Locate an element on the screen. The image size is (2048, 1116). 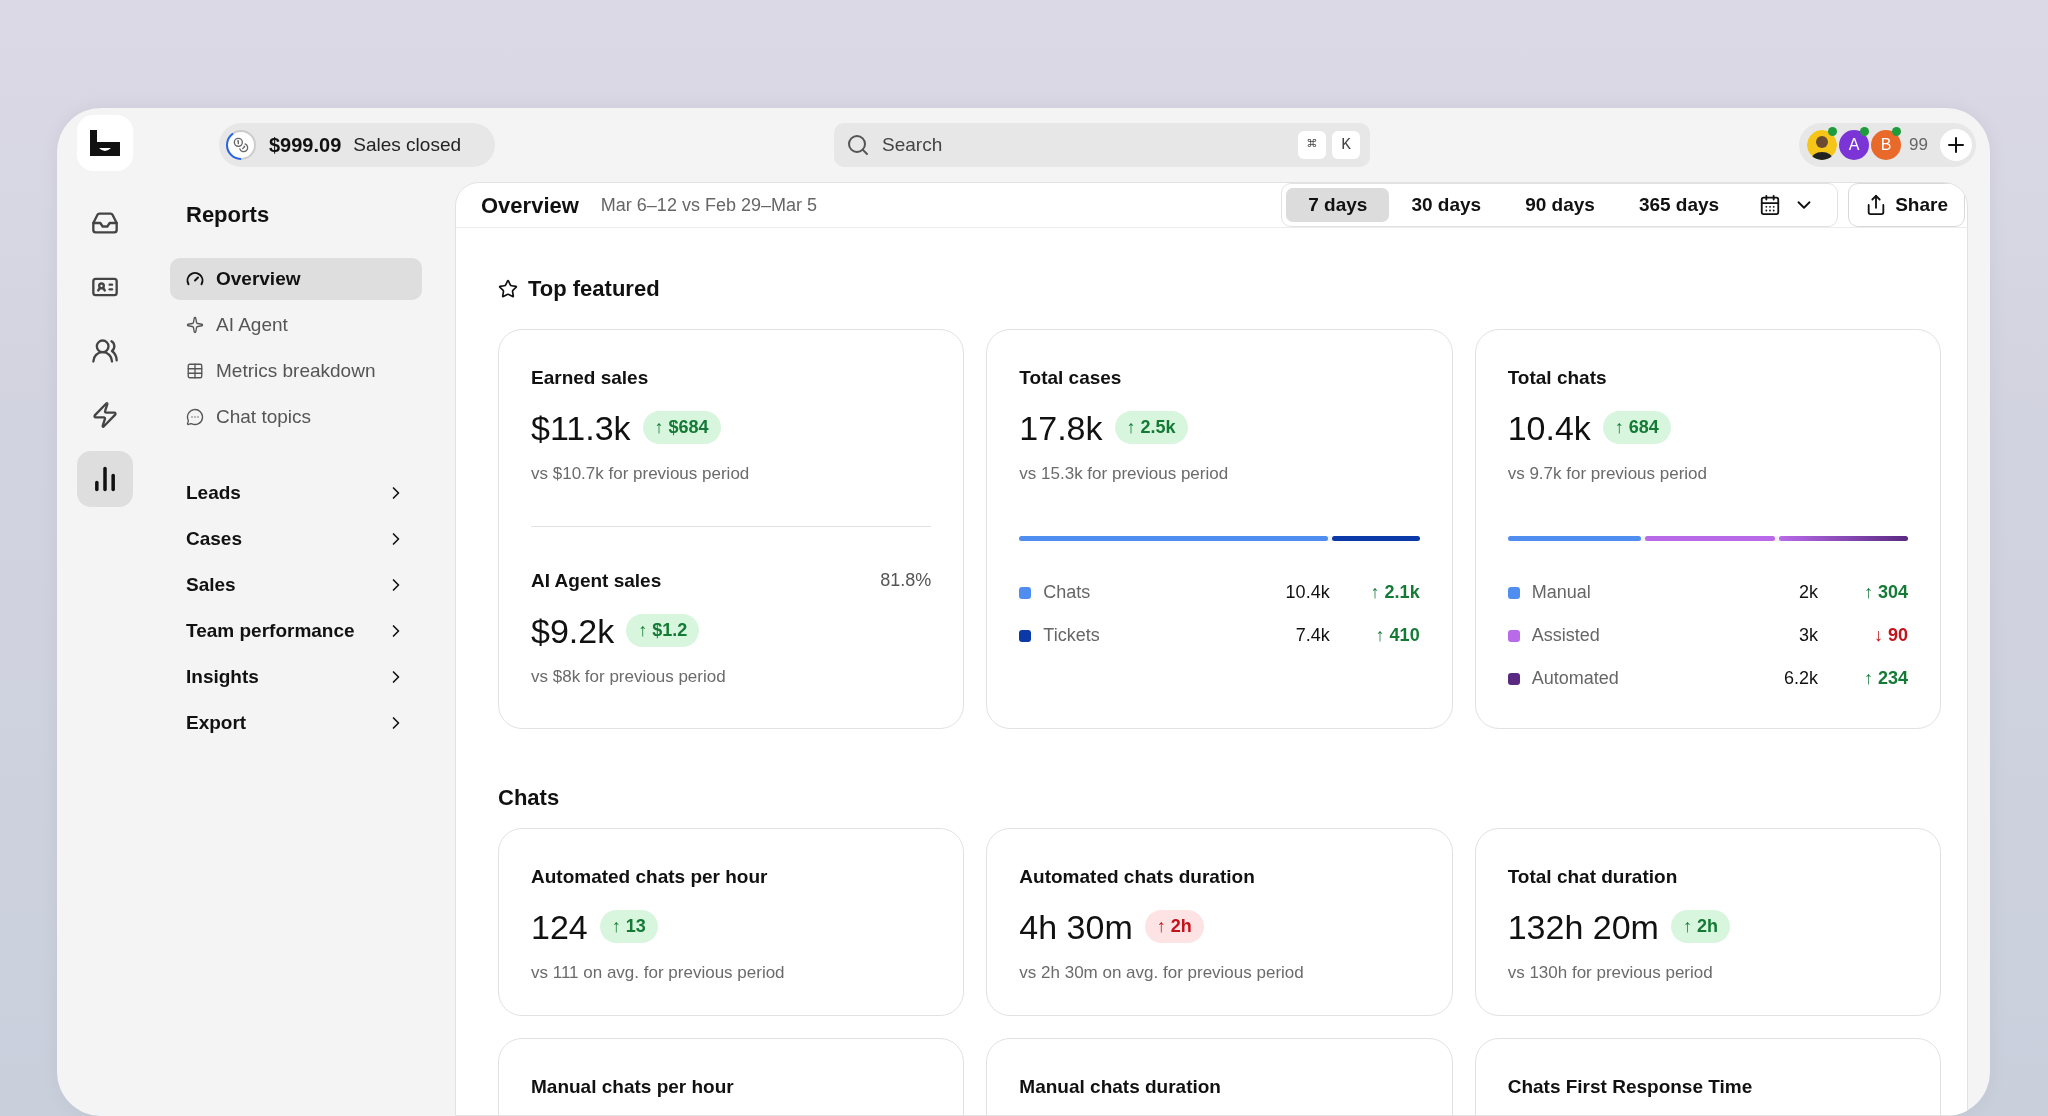
lightning-icon is located at coordinates (104, 415).